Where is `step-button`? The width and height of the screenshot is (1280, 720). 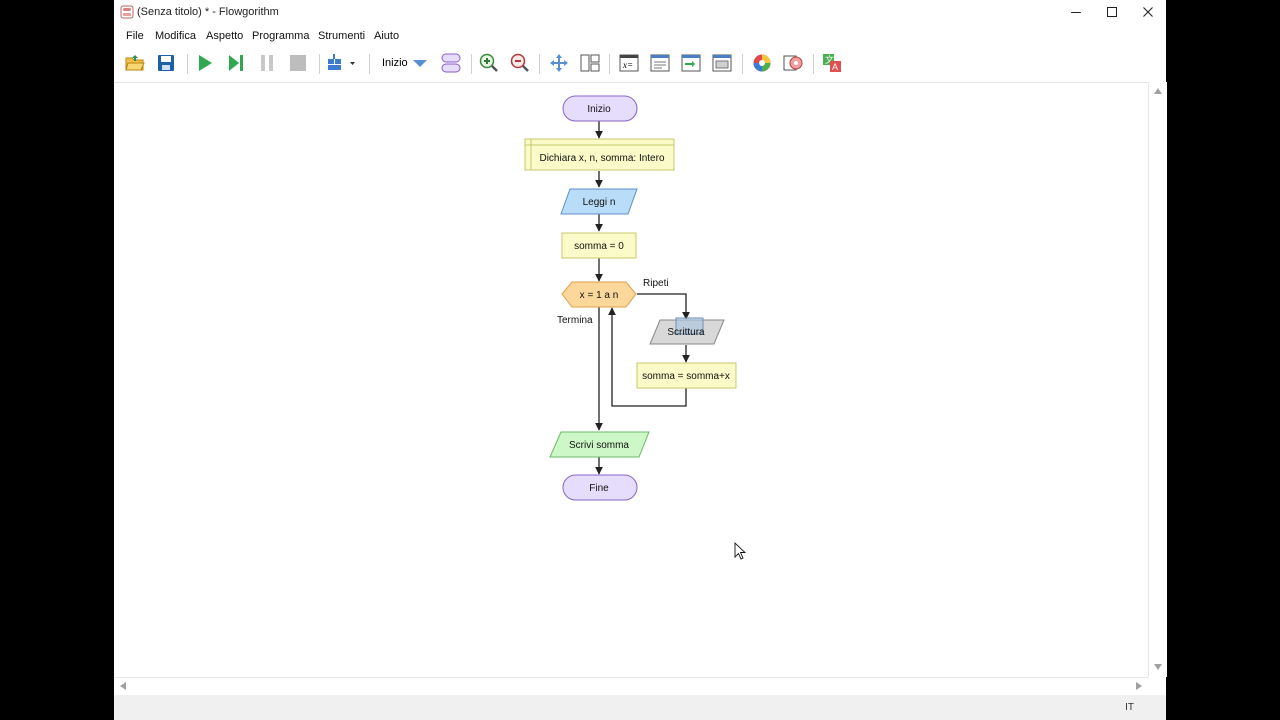
step-button is located at coordinates (236, 63).